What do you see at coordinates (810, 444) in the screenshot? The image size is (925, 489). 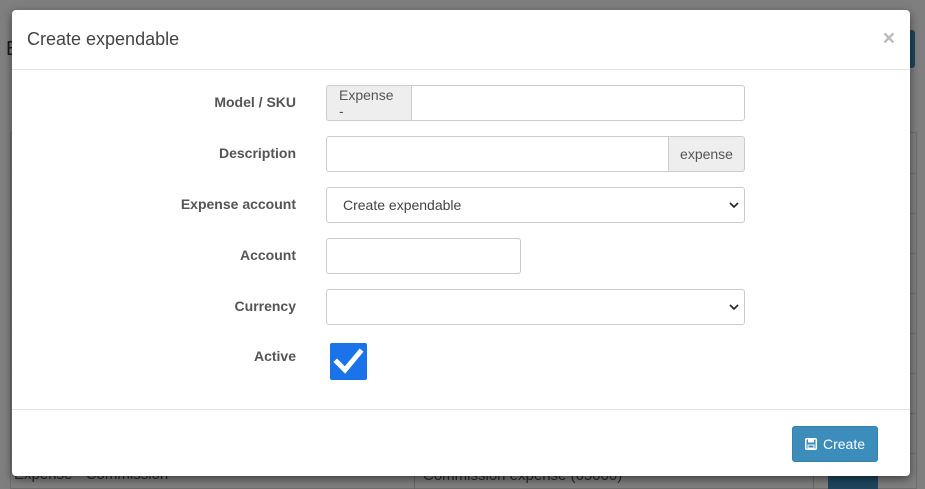 I see `save-icon` at bounding box center [810, 444].